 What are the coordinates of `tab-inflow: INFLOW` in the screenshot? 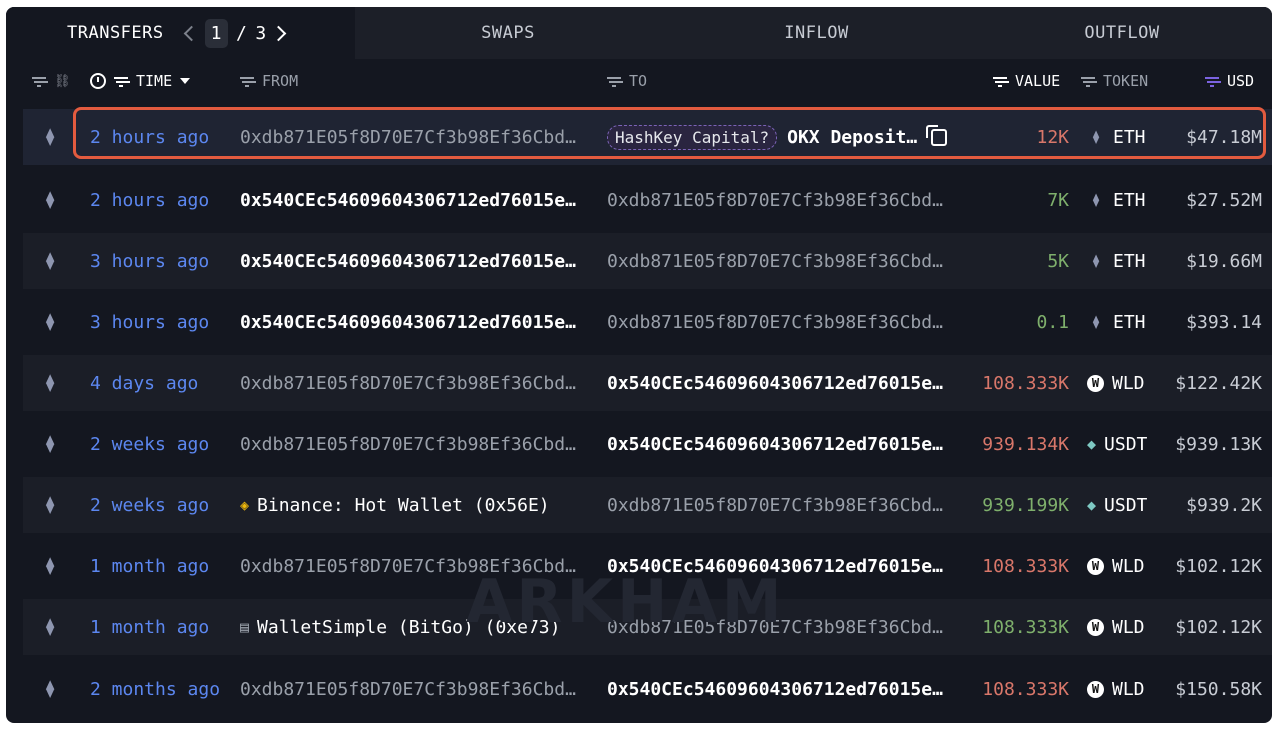 It's located at (816, 33).